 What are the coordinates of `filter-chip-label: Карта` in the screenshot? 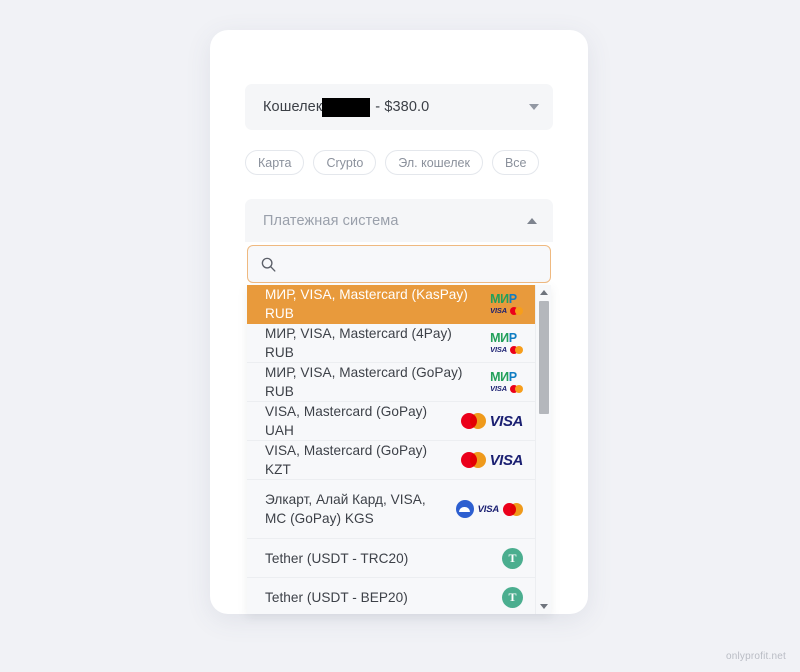 It's located at (275, 162).